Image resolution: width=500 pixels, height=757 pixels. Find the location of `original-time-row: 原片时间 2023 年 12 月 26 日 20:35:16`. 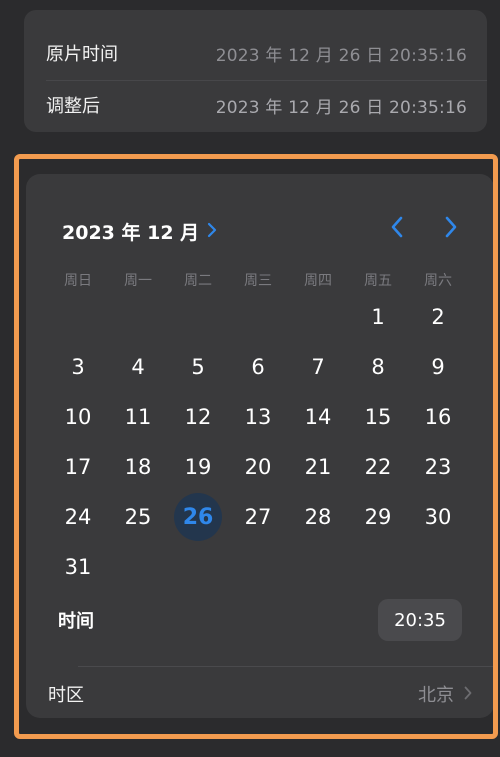

original-time-row: 原片时间 2023 年 12 月 26 日 20:35:16 is located at coordinates (255, 53).